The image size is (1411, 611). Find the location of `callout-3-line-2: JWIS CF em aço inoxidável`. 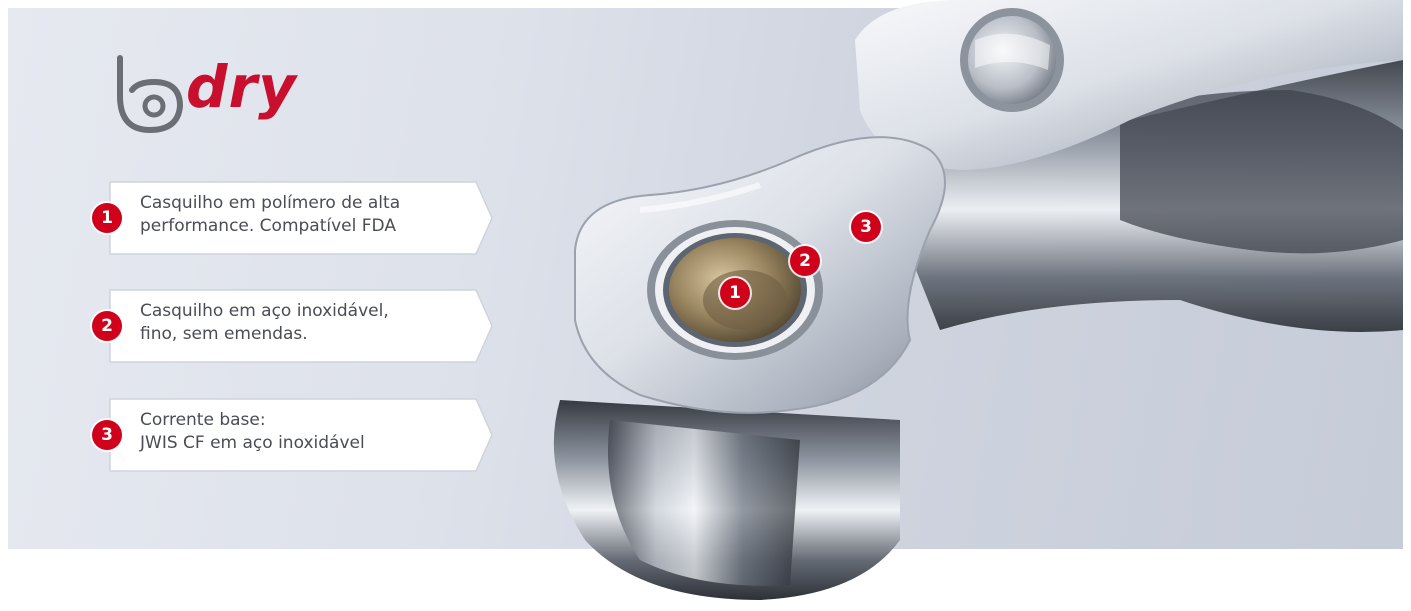

callout-3-line-2: JWIS CF em aço inoxidável is located at coordinates (252, 443).